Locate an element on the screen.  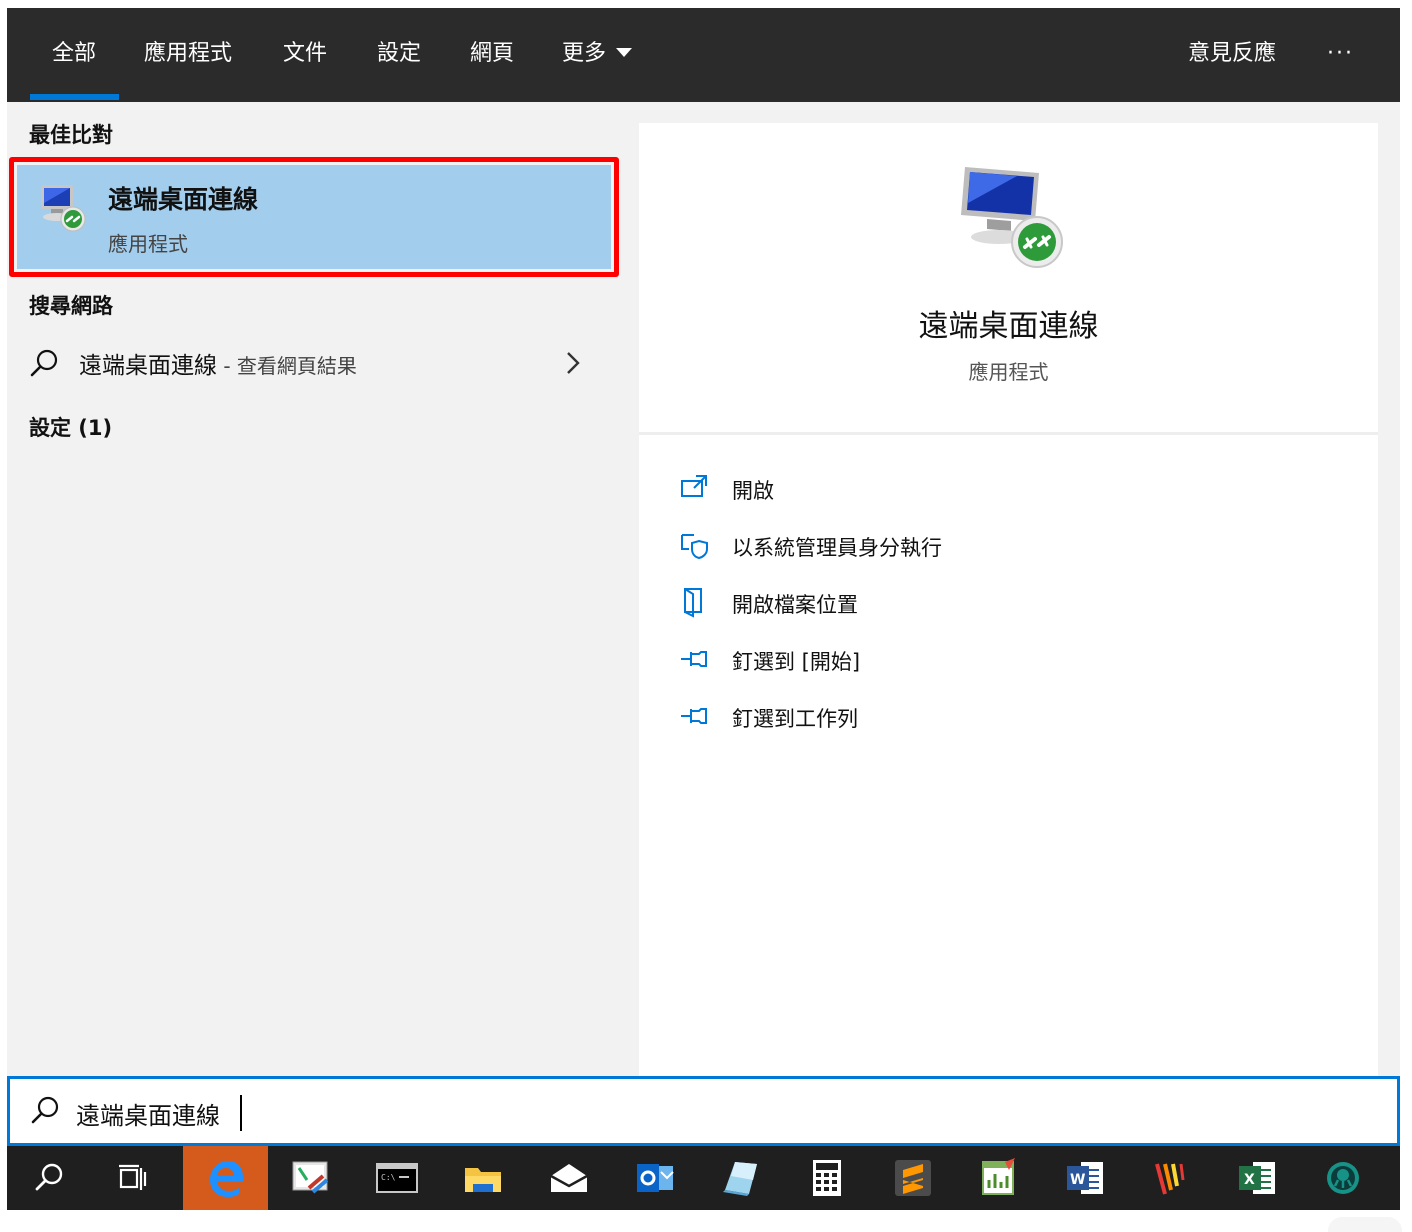
preview-header: 遠端桌面連線 應用程式 is located at coordinates (1008, 279).